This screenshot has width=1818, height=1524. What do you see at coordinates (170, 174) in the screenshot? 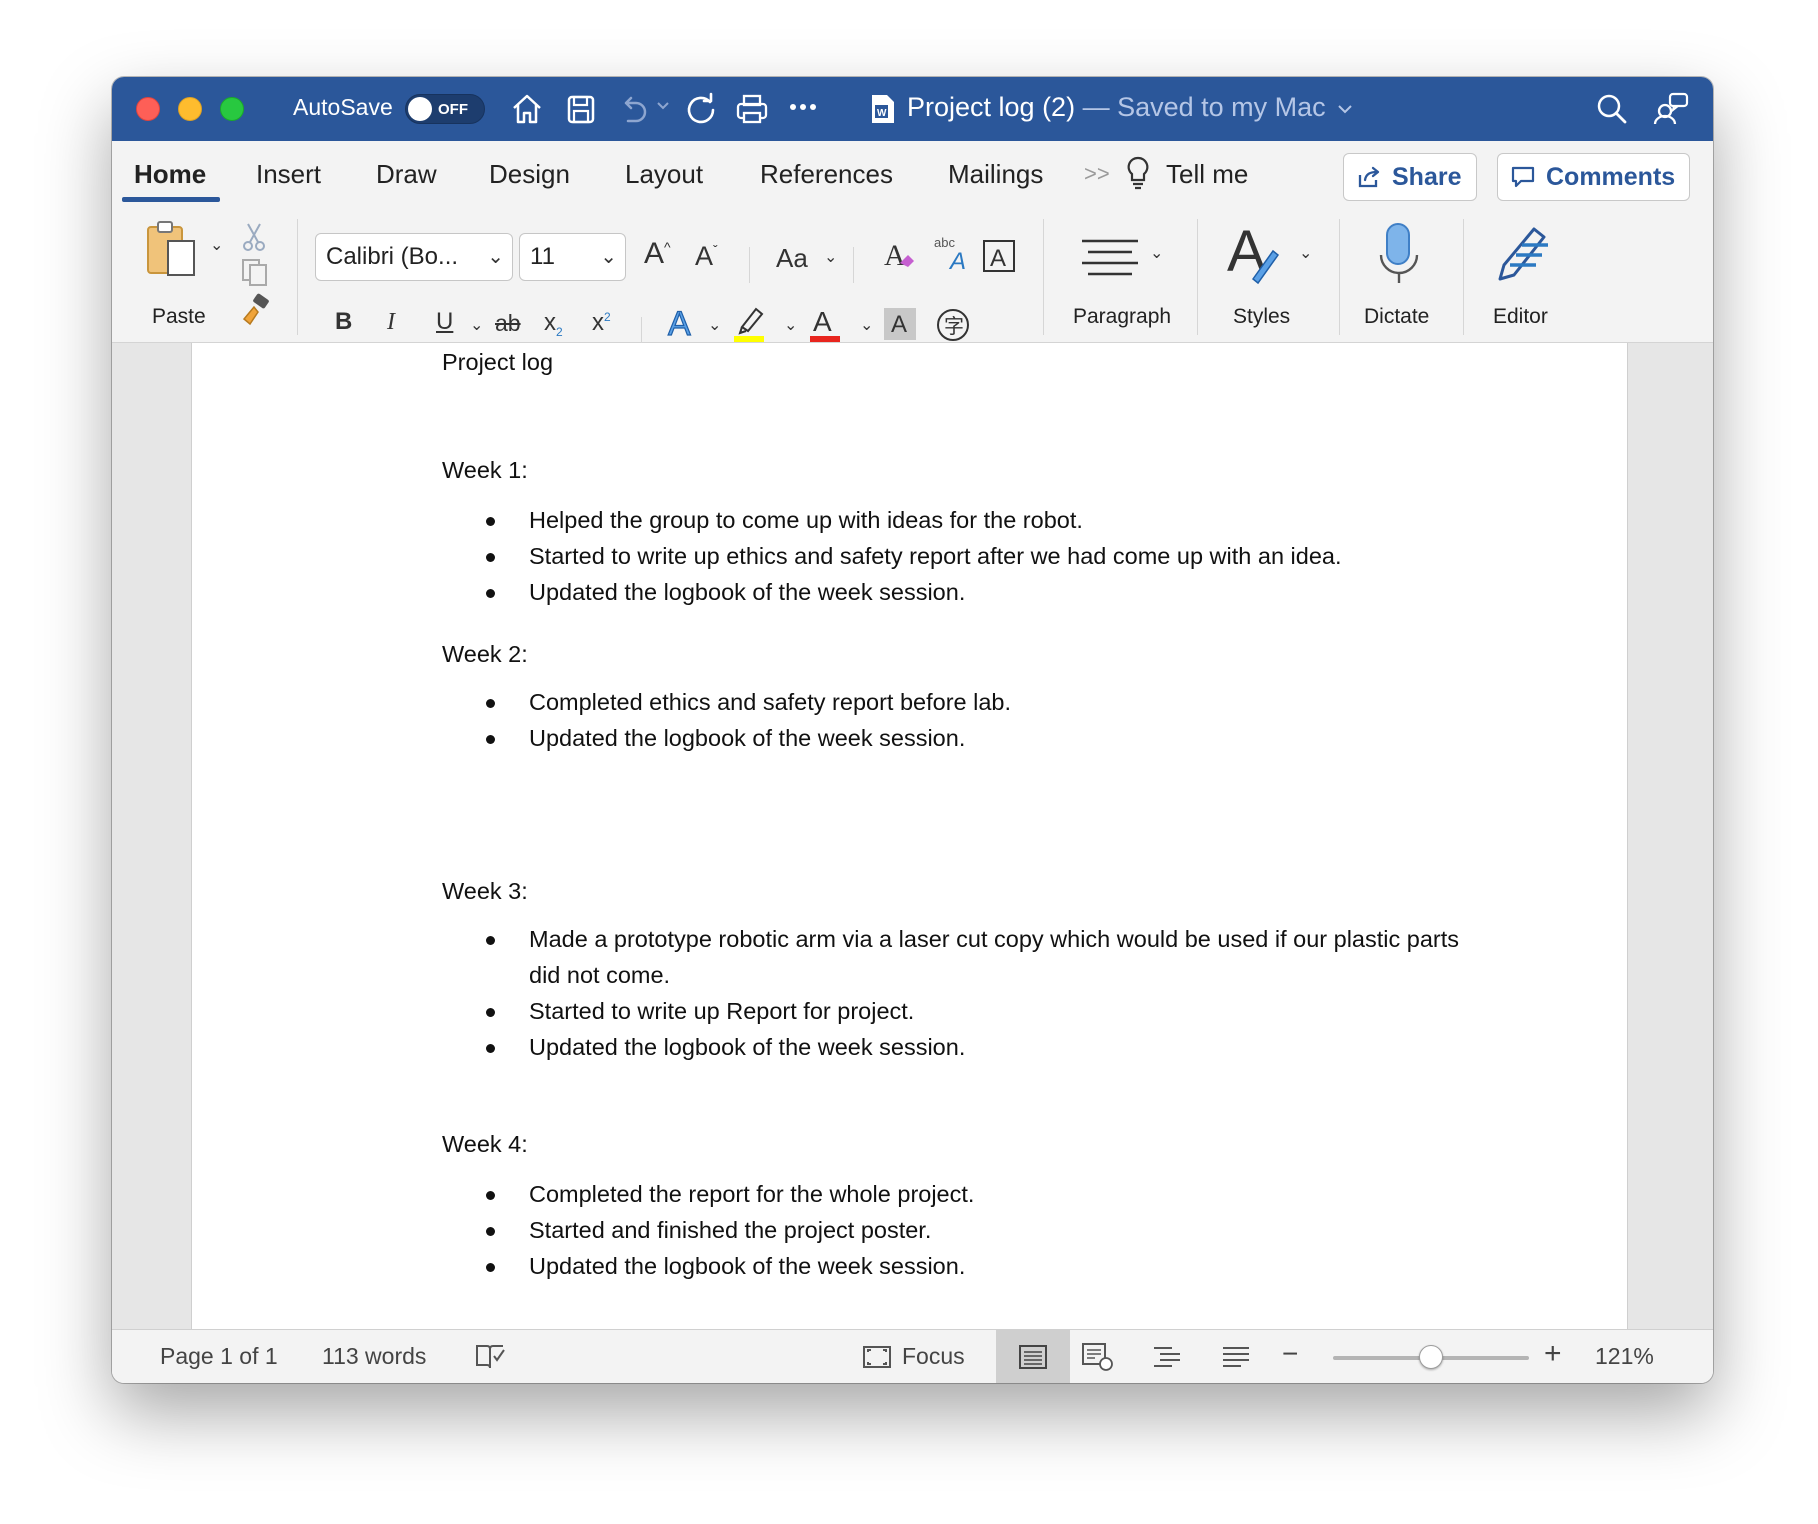
I see `tab-home: Home` at bounding box center [170, 174].